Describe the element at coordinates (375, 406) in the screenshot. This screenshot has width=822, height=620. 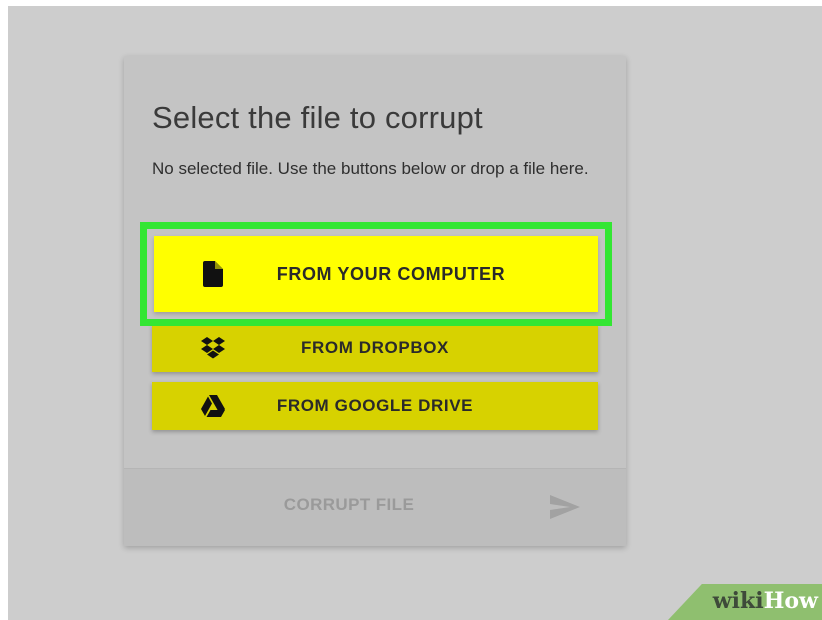
I see `from-google-drive-button: FROM GOOGLE DRIVE` at that location.